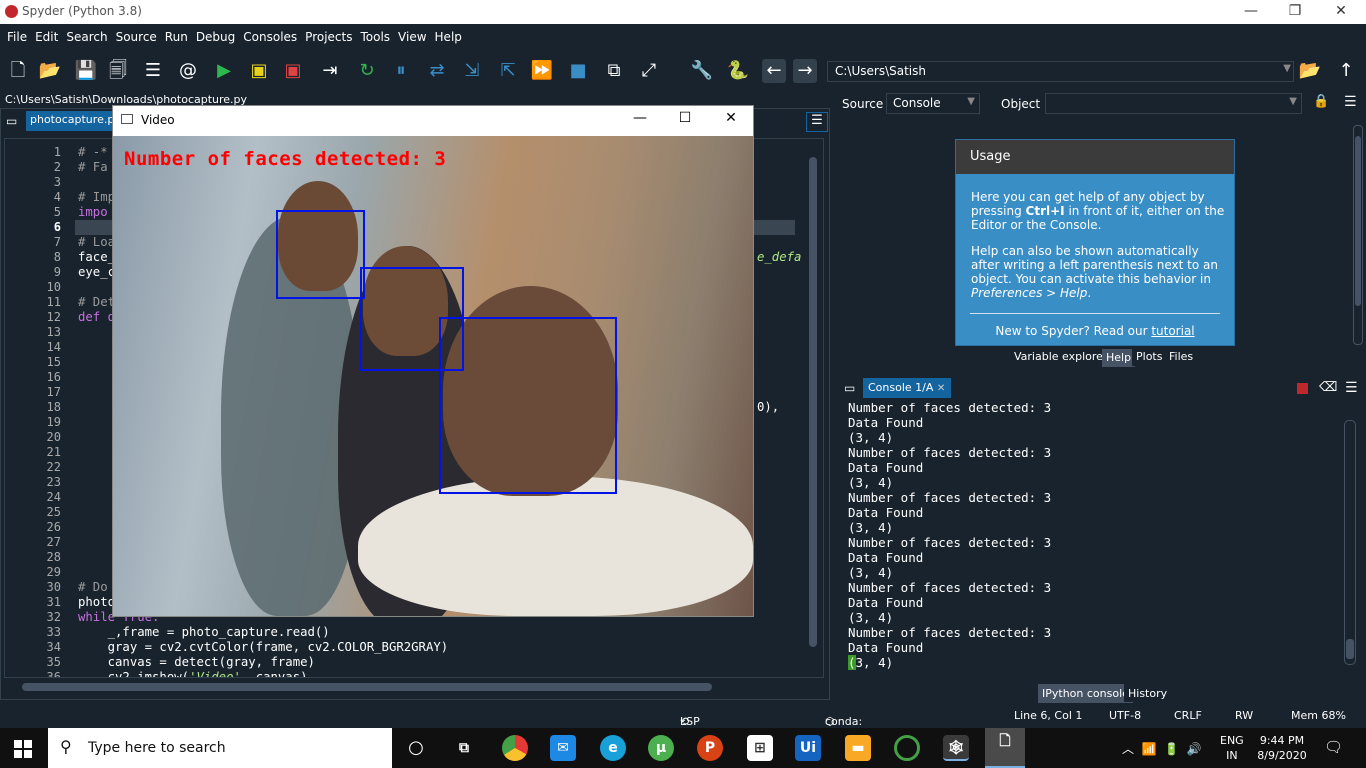 The image size is (1366, 768). Describe the element at coordinates (53, 302) in the screenshot. I see `line-number: 11` at that location.